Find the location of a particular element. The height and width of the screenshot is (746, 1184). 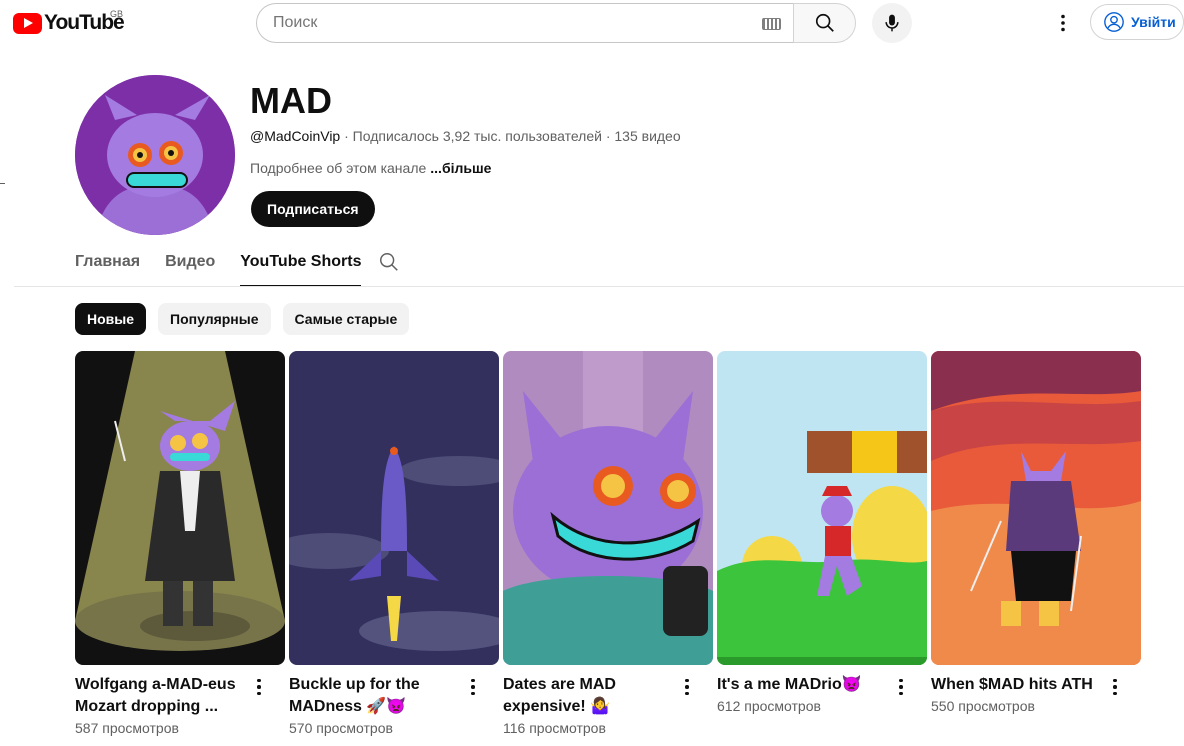

search-box is located at coordinates (524, 23).